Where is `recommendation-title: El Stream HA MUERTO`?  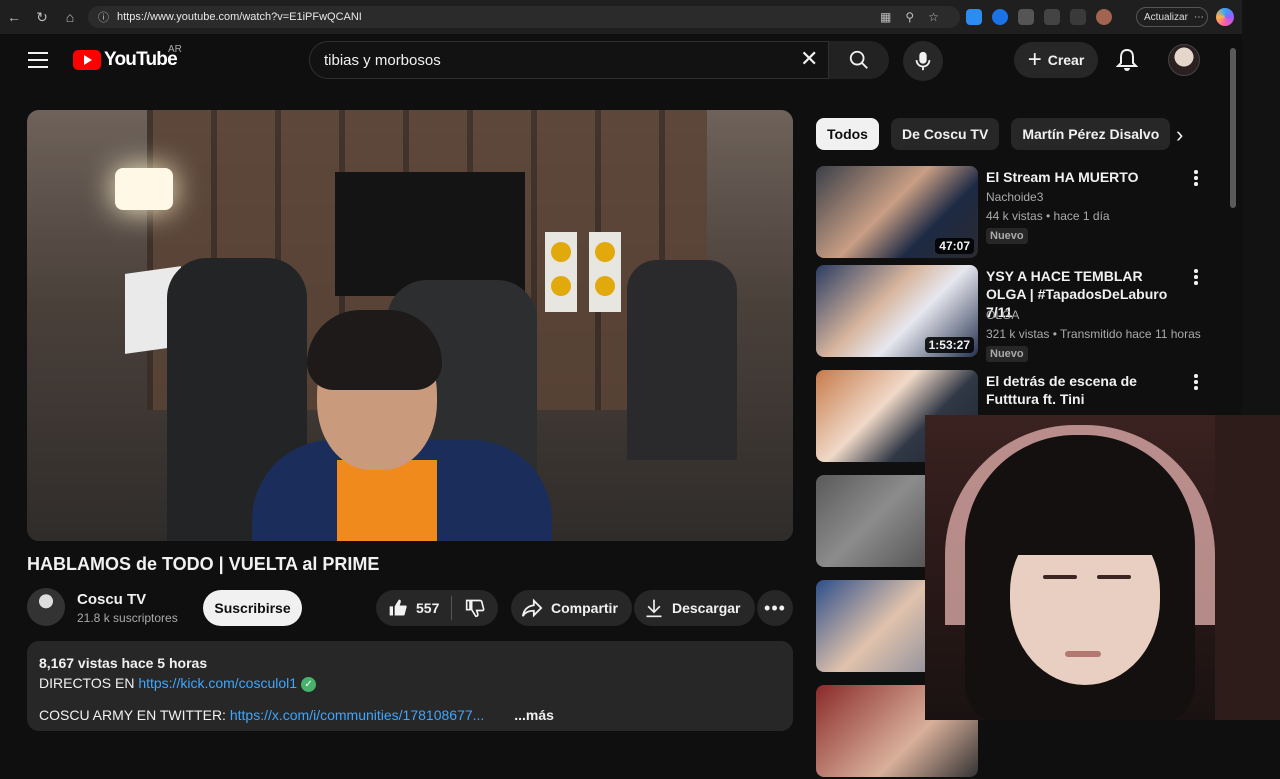 recommendation-title: El Stream HA MUERTO is located at coordinates (1086, 177).